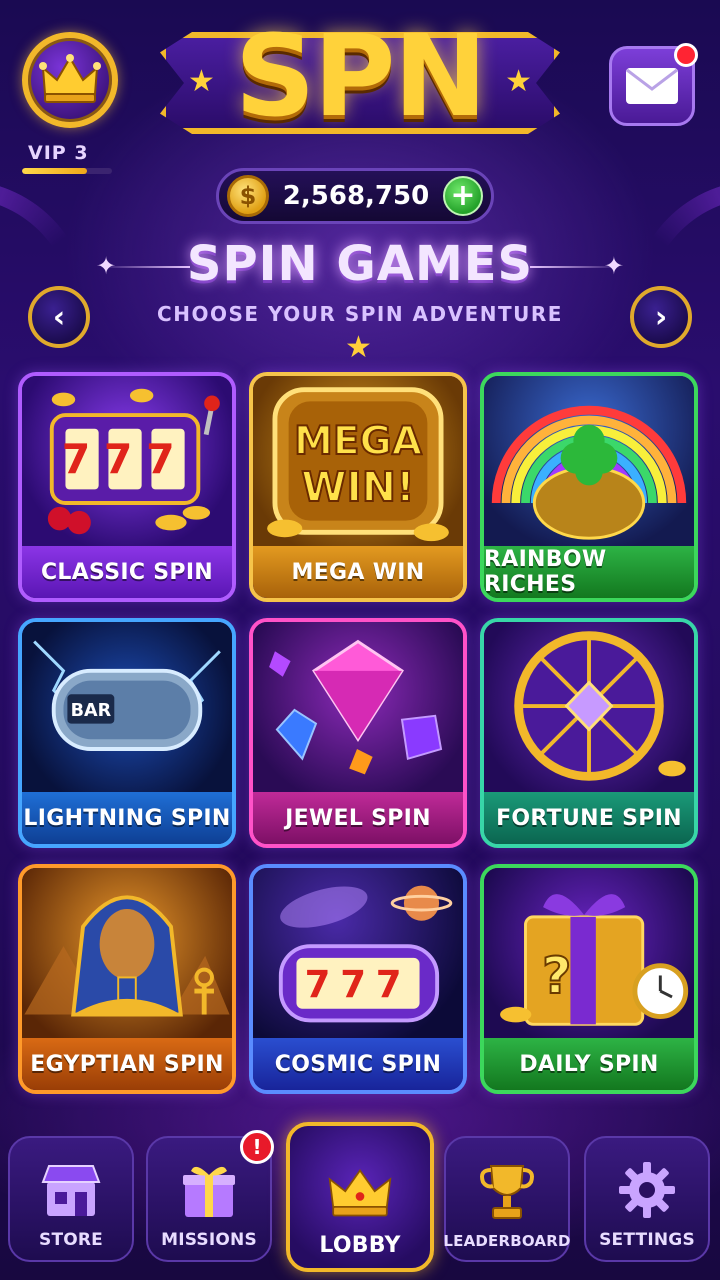 The image size is (720, 1280). I want to click on vip-status: VIP 3, so click(71, 103).